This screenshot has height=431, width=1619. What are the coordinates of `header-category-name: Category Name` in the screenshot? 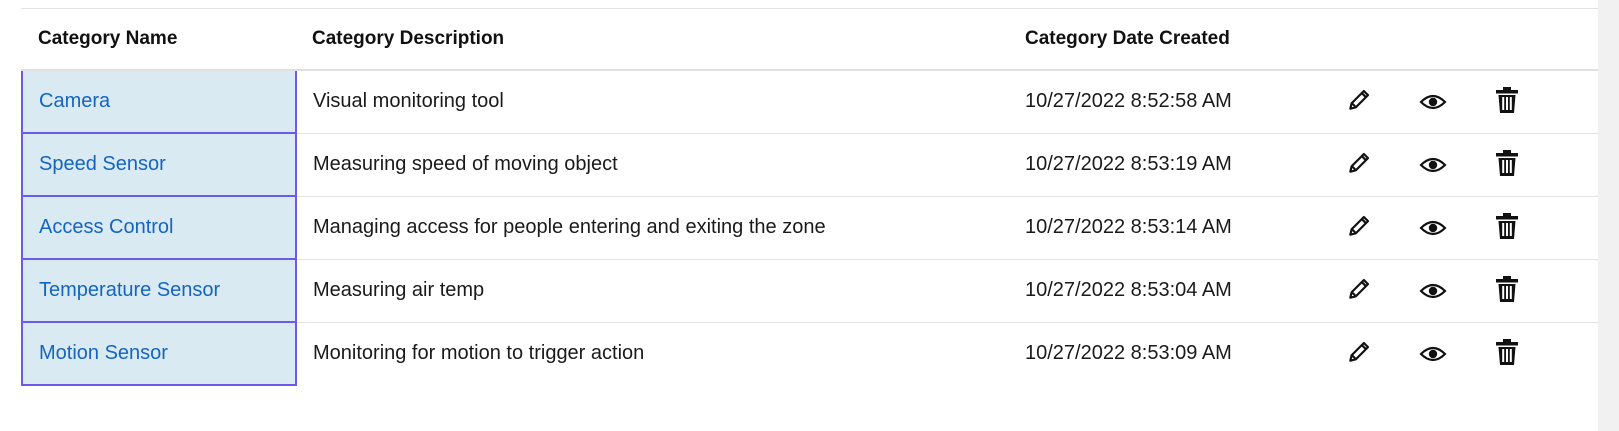 It's located at (159, 40).